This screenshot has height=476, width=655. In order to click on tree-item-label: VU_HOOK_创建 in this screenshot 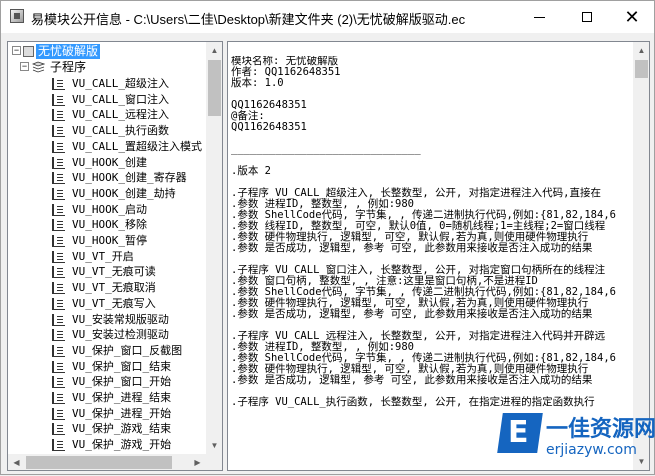, I will do `click(109, 162)`.